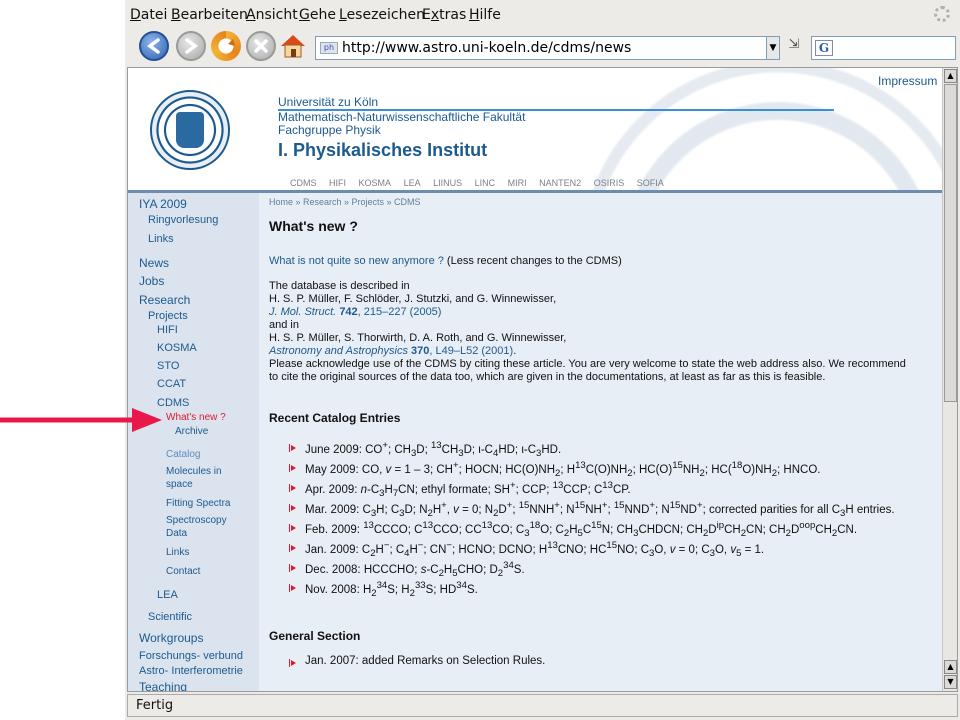 Image resolution: width=960 pixels, height=720 pixels. Describe the element at coordinates (517, 183) in the screenshot. I see `project-link-miri: MIRI` at that location.